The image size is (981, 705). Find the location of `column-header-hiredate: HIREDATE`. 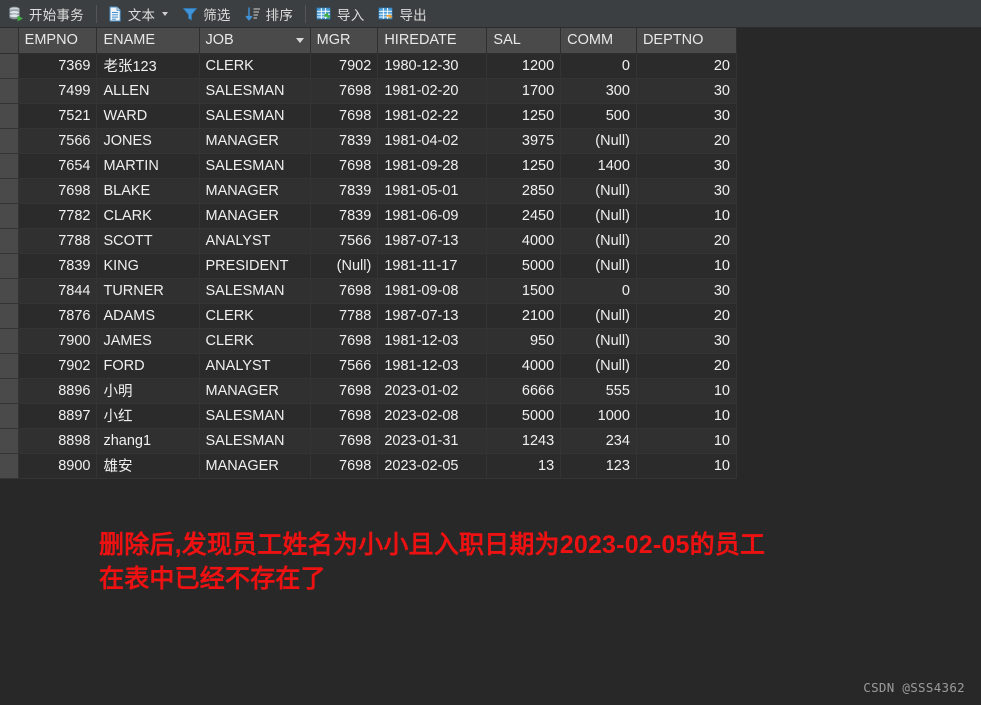

column-header-hiredate: HIREDATE is located at coordinates (432, 41).